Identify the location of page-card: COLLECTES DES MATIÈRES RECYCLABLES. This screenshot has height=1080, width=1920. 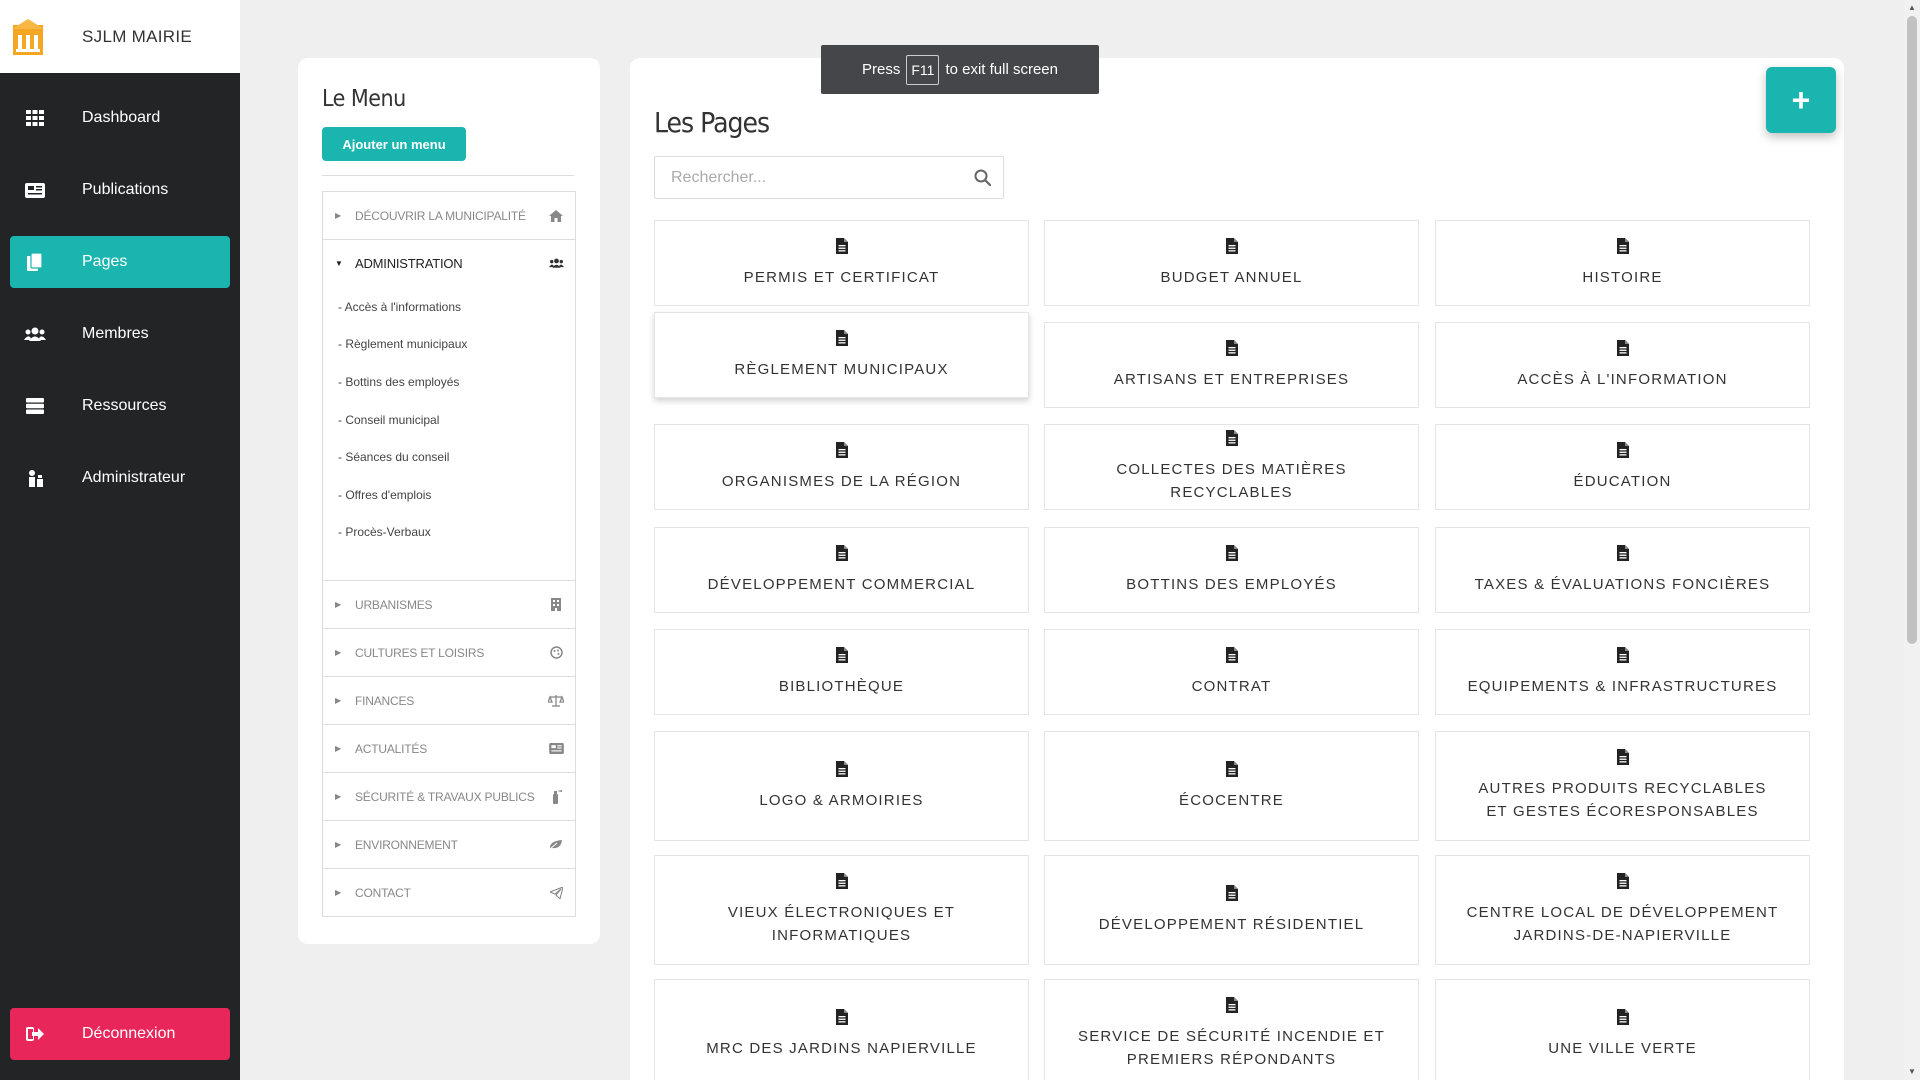
(1231, 467).